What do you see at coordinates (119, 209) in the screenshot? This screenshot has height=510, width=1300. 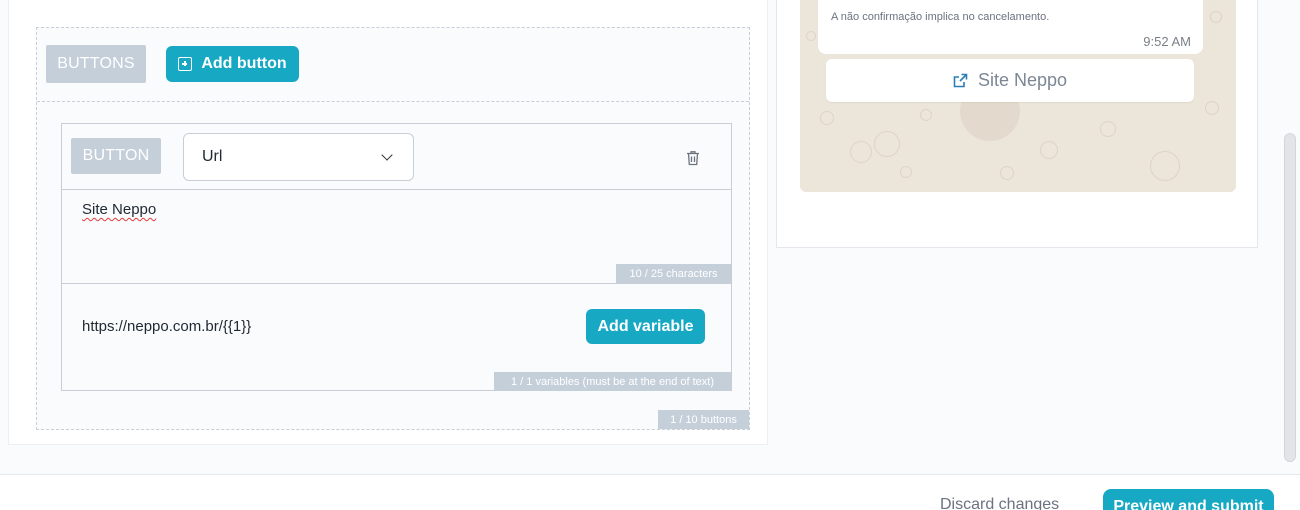 I see `button-text-value: Site Neppo` at bounding box center [119, 209].